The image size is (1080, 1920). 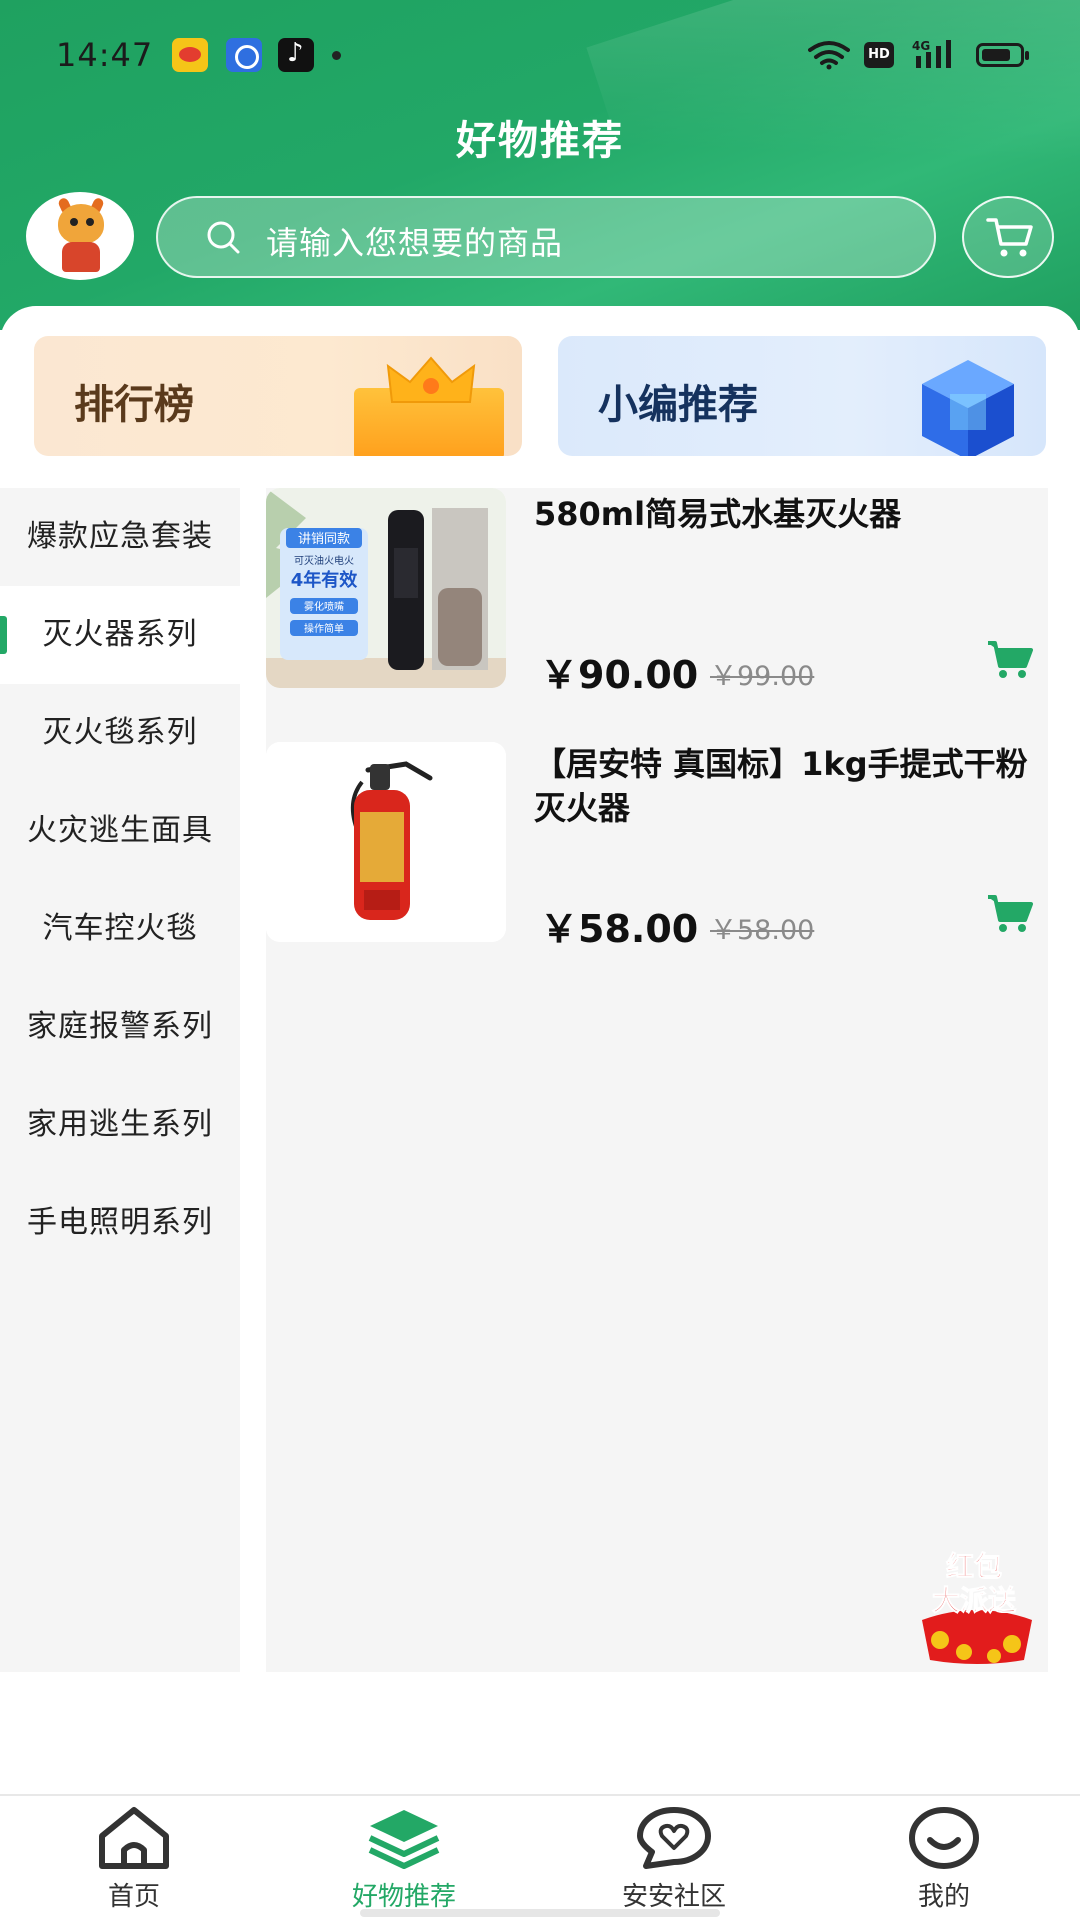 I want to click on category-item-fire-blanket: 灭火毯系列, so click(x=120, y=733).